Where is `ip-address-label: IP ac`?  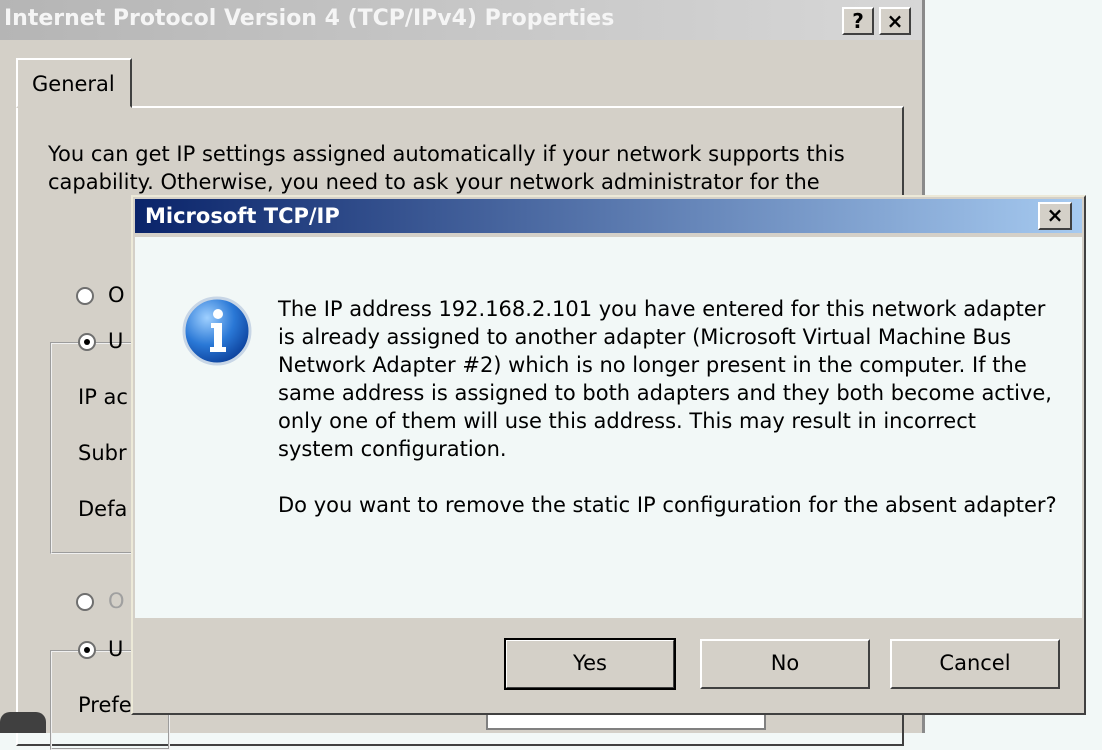 ip-address-label: IP ac is located at coordinates (103, 397).